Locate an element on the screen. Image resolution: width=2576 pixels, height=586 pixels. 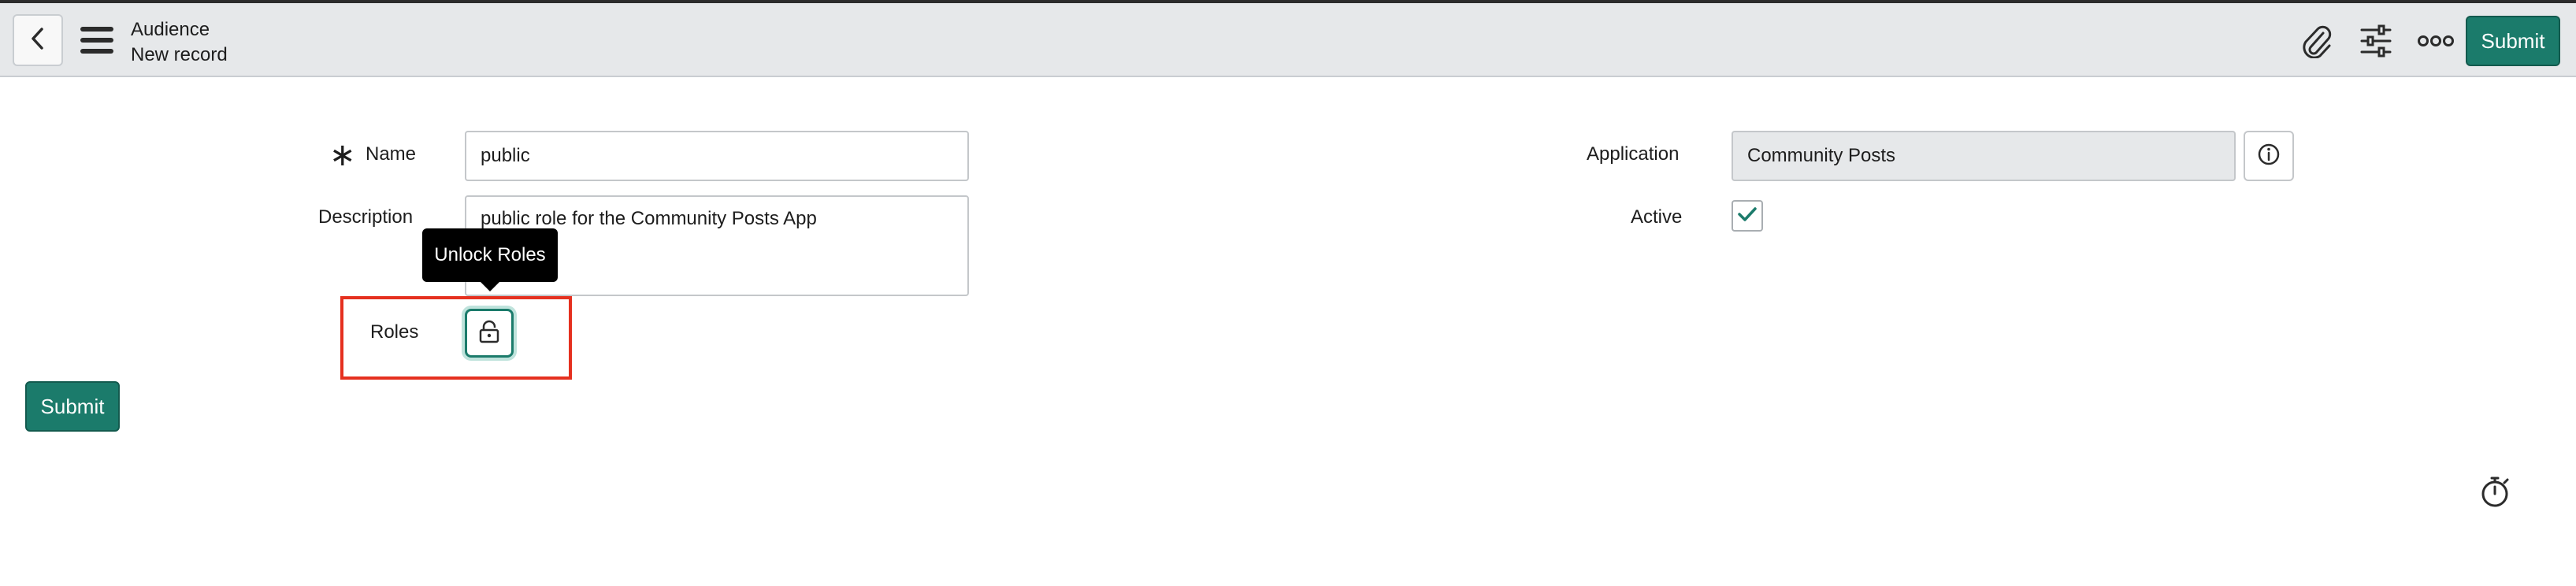
lock-icon is located at coordinates (489, 333).